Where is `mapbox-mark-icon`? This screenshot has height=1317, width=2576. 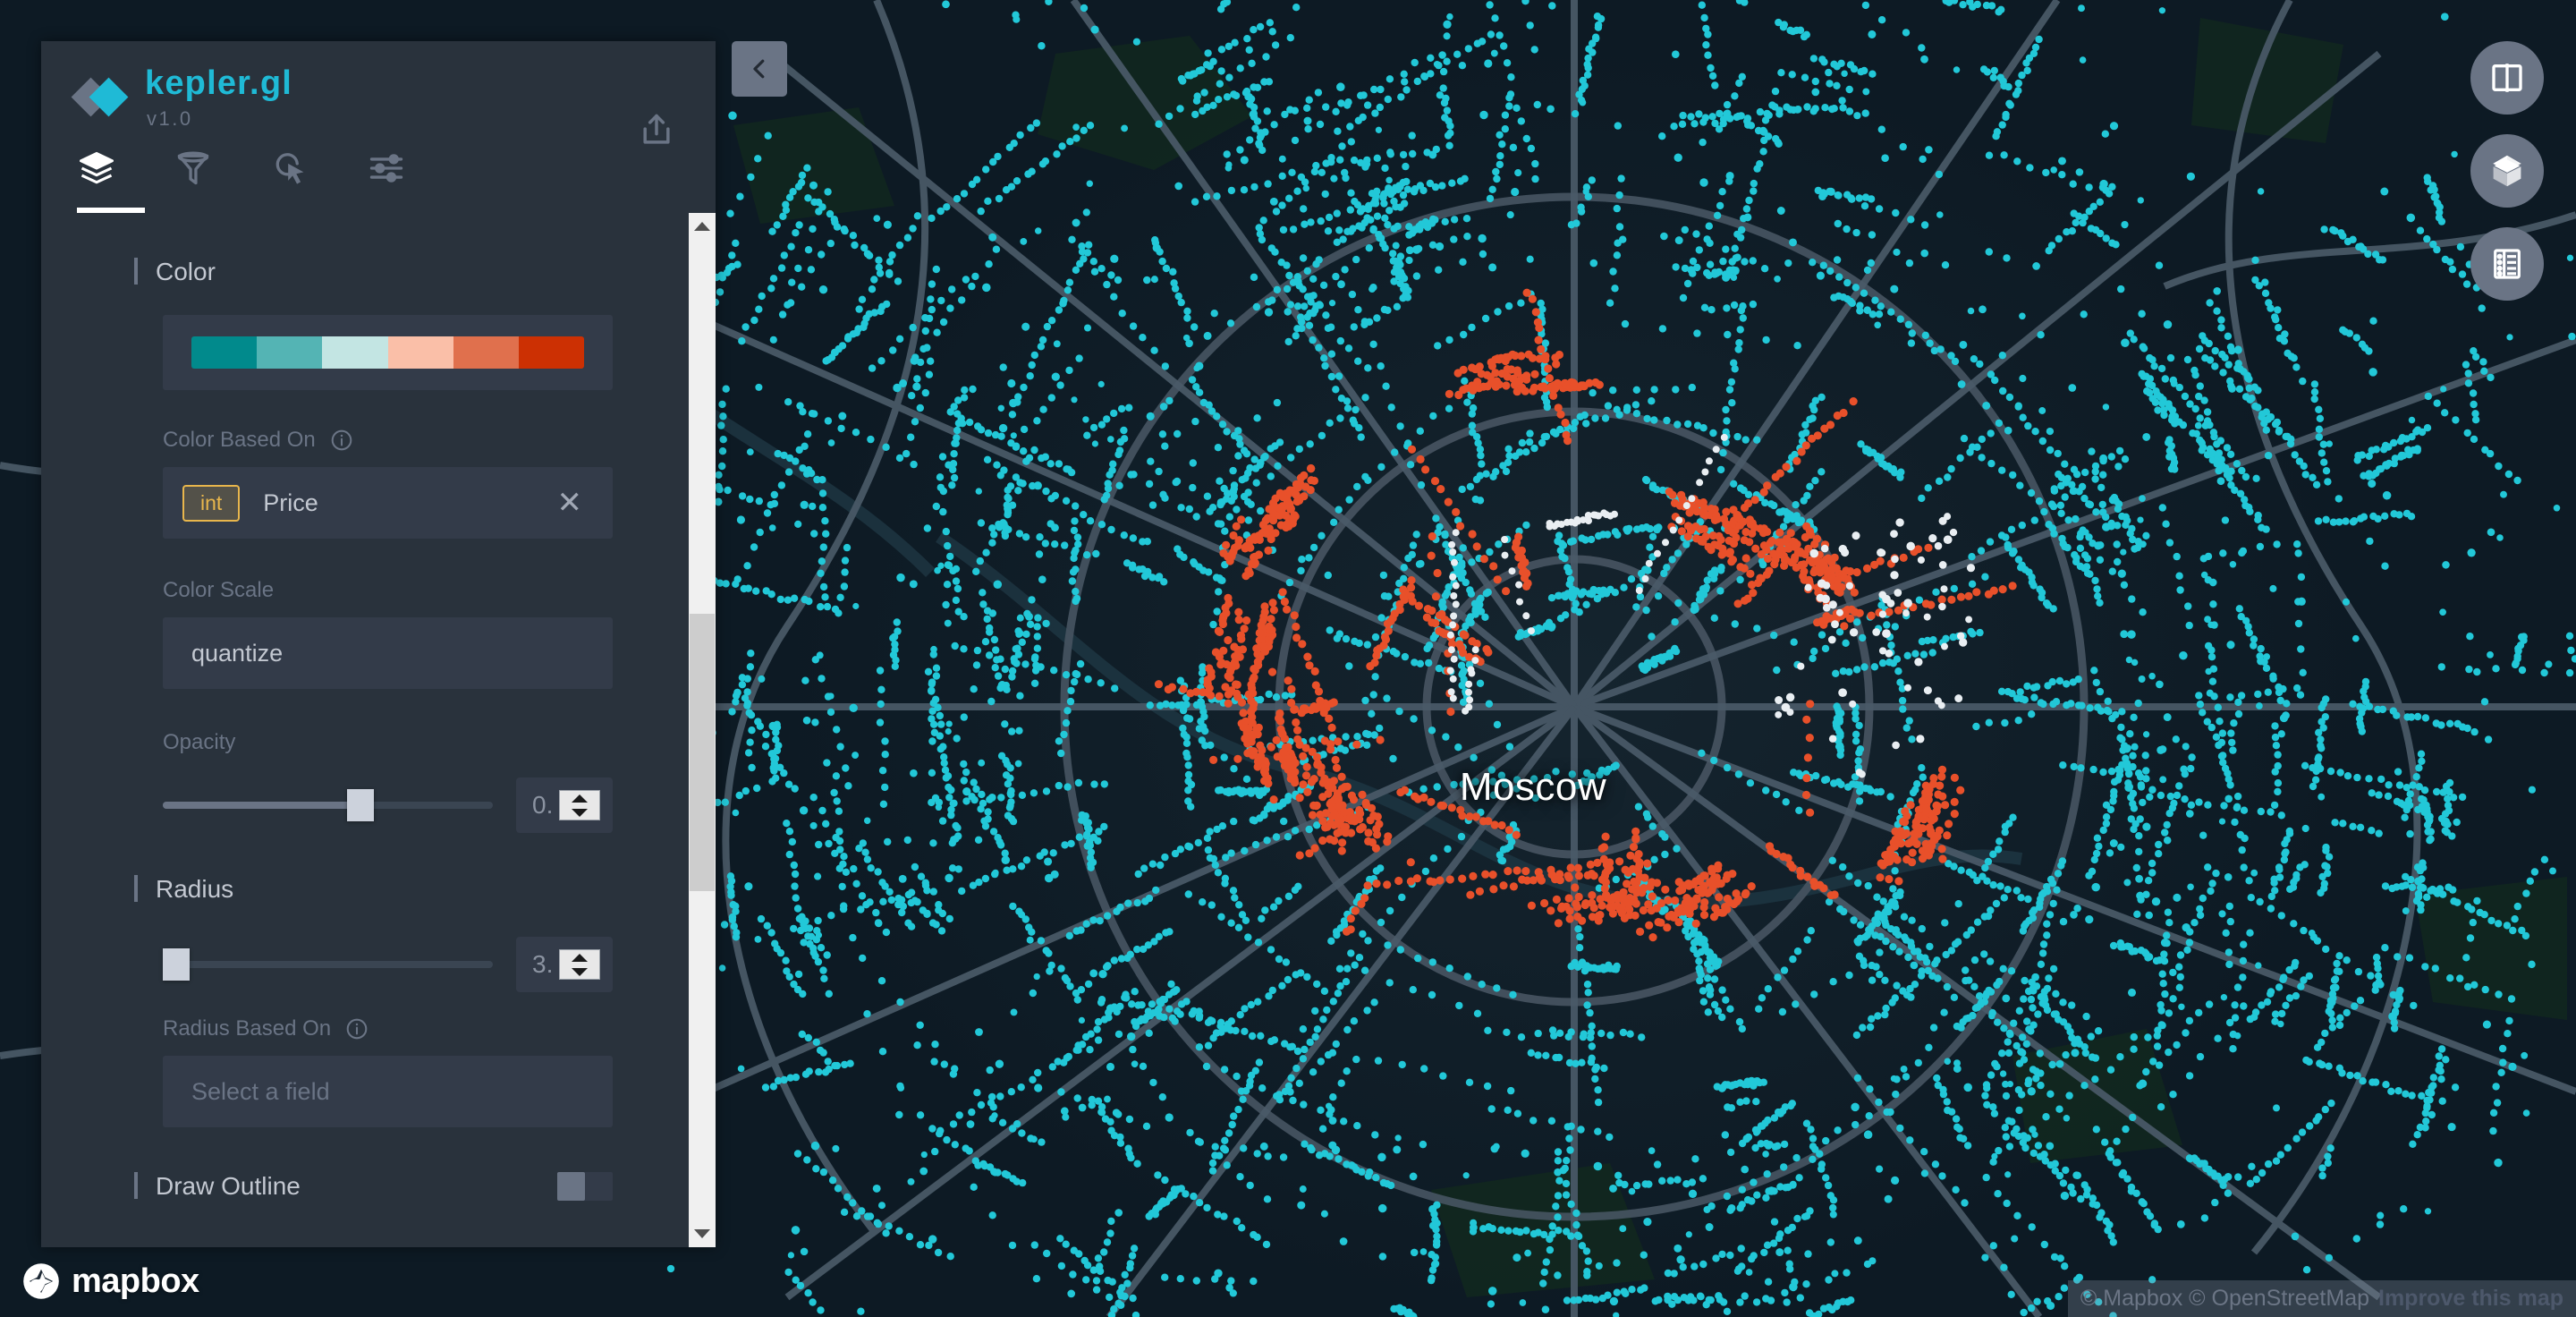
mapbox-mark-icon is located at coordinates (41, 1281).